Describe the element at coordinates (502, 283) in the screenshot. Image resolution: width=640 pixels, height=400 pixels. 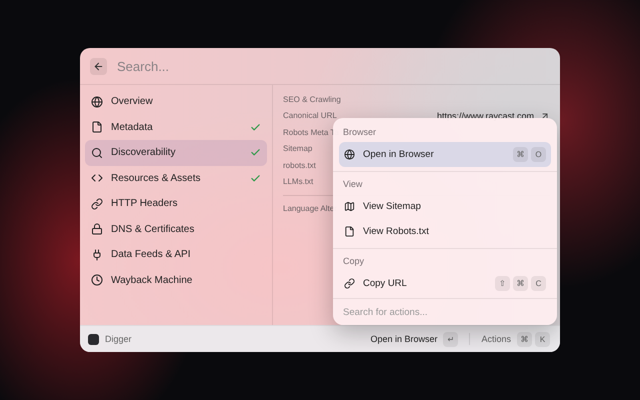
I see `keyboard-key: ⇧` at that location.